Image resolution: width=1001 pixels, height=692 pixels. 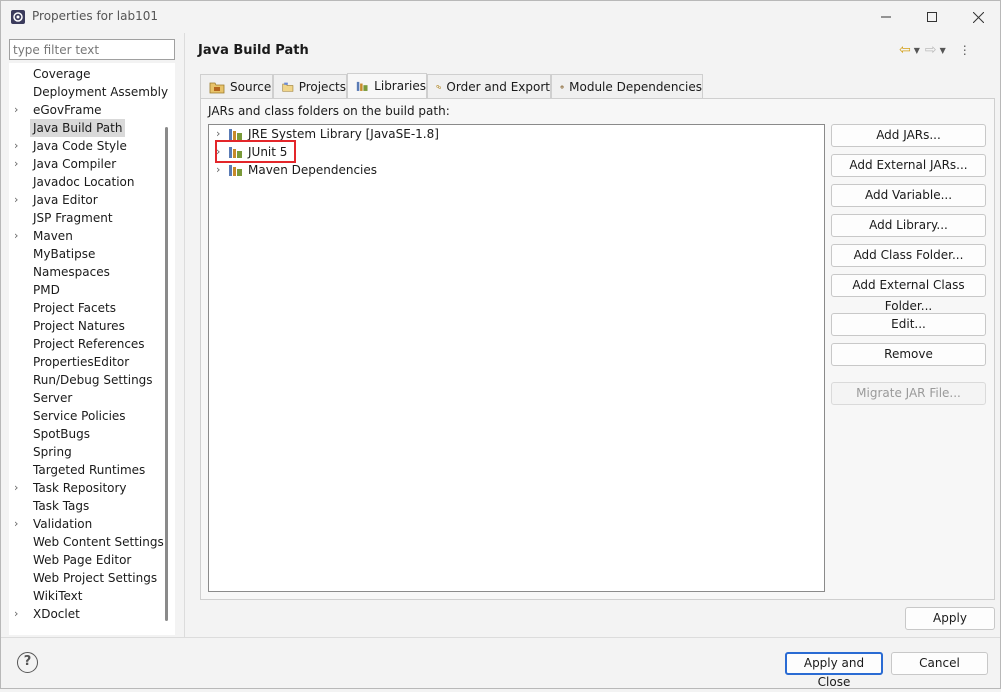 What do you see at coordinates (46, 290) in the screenshot?
I see `sidebar-item-label: PMD` at bounding box center [46, 290].